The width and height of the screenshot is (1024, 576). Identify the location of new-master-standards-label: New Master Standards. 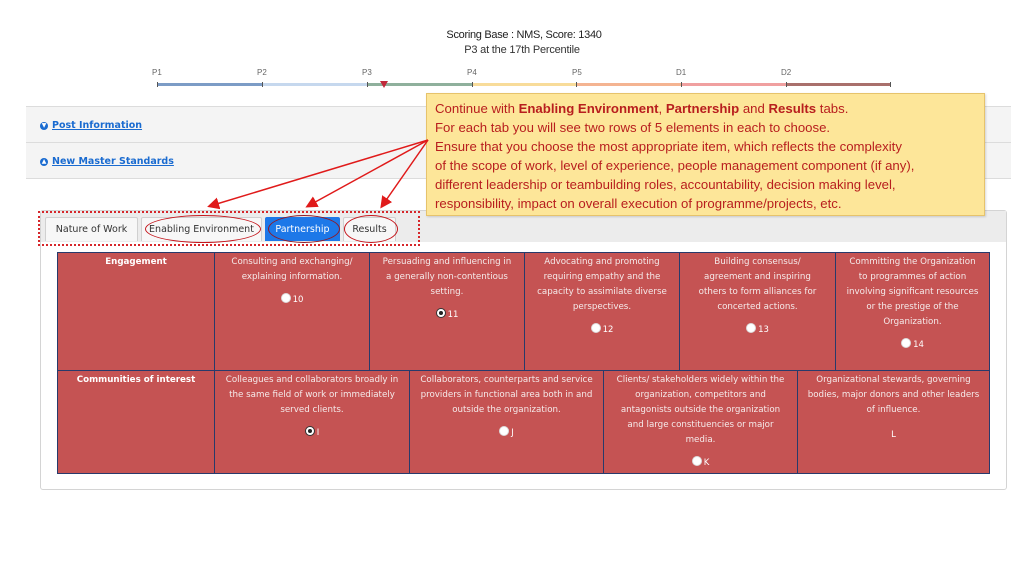
(113, 161).